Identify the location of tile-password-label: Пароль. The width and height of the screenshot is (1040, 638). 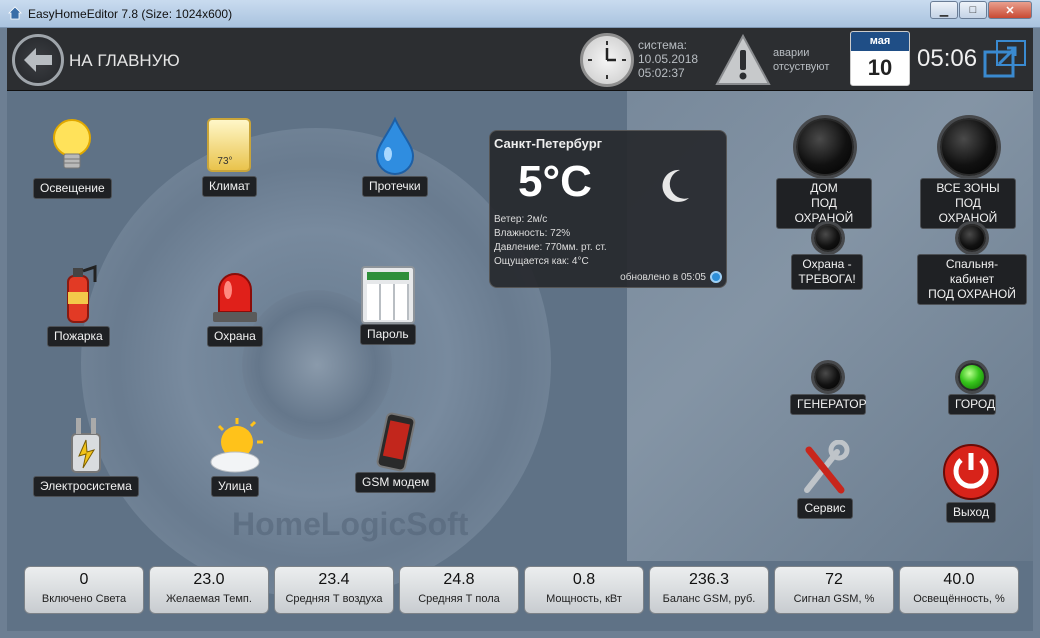
(388, 334).